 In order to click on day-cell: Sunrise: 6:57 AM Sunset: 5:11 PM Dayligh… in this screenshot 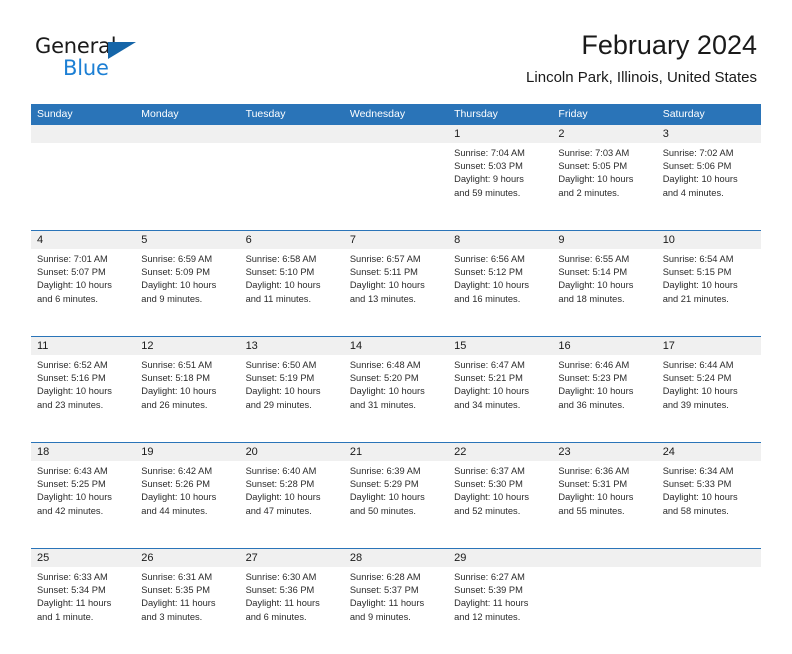, I will do `click(396, 292)`.